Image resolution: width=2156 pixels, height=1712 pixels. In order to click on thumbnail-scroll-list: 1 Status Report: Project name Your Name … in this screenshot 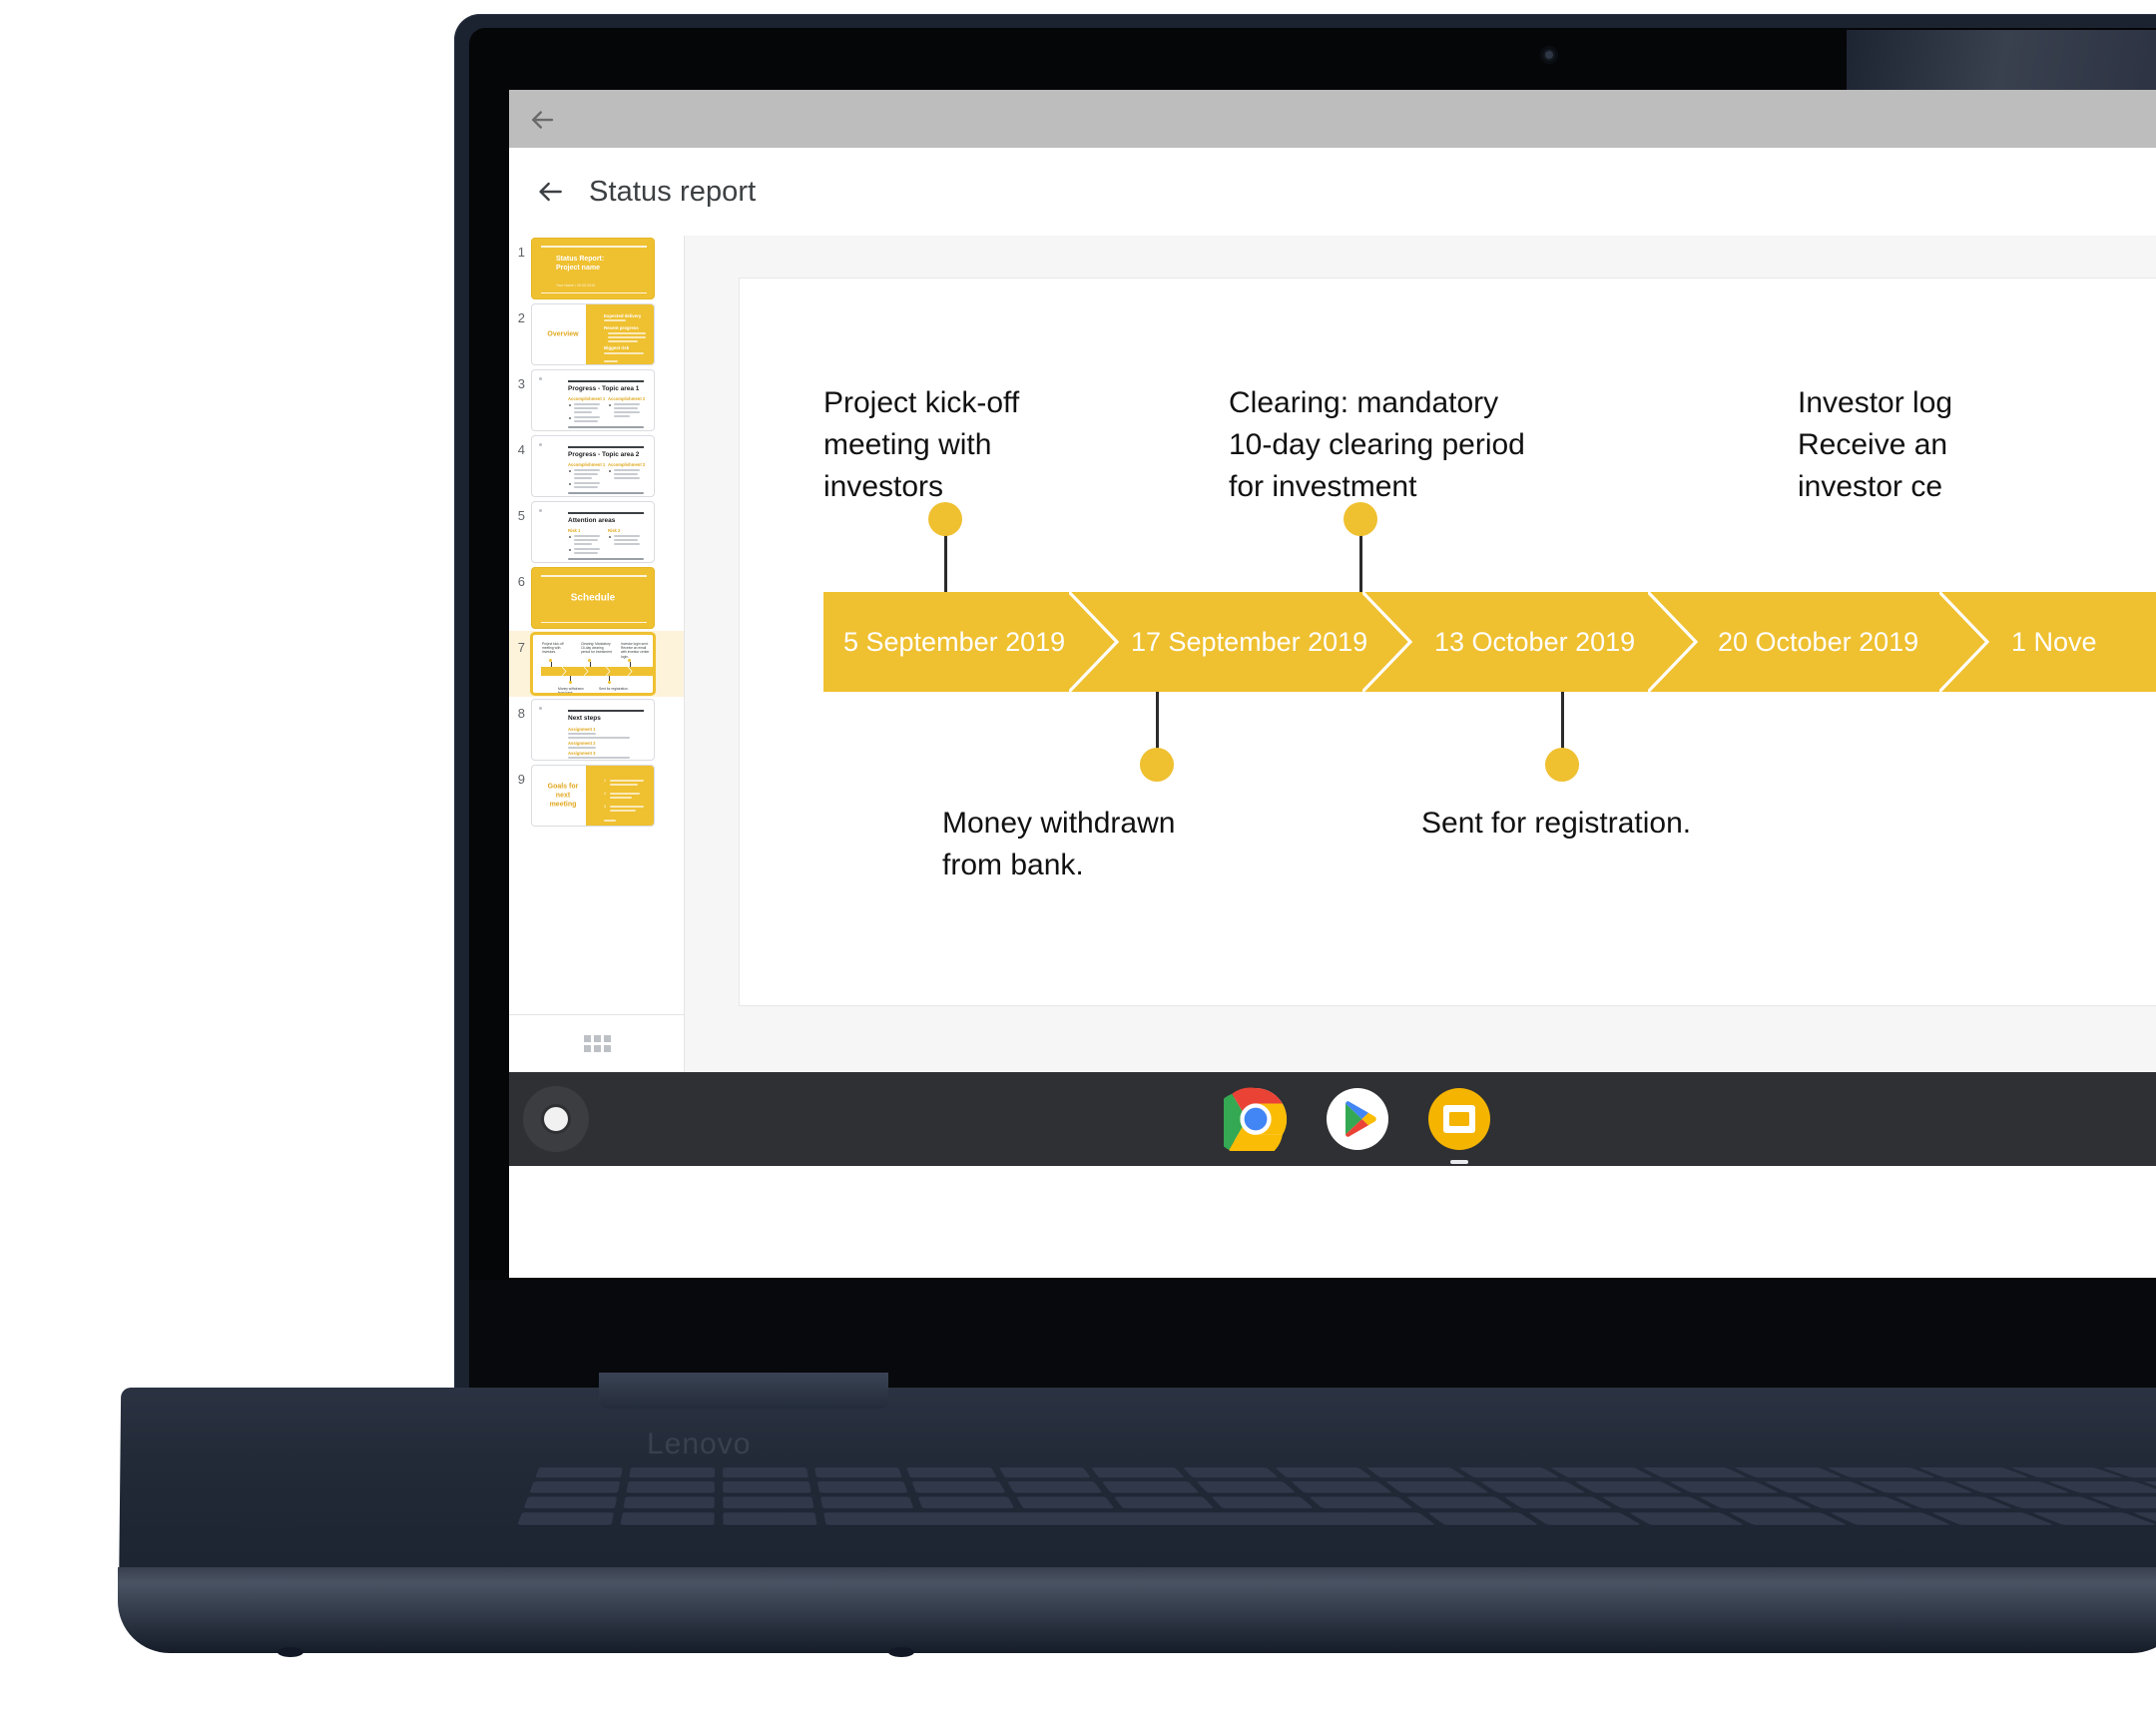, I will do `click(596, 625)`.